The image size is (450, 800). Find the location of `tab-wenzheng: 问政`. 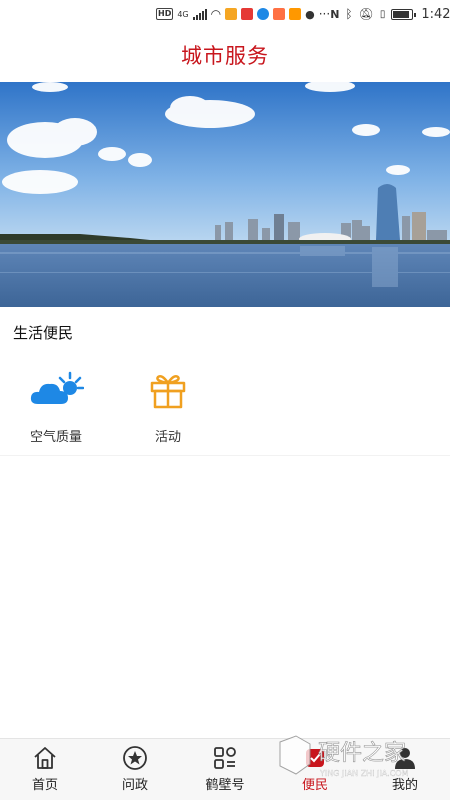

tab-wenzheng: 问政 is located at coordinates (135, 769).